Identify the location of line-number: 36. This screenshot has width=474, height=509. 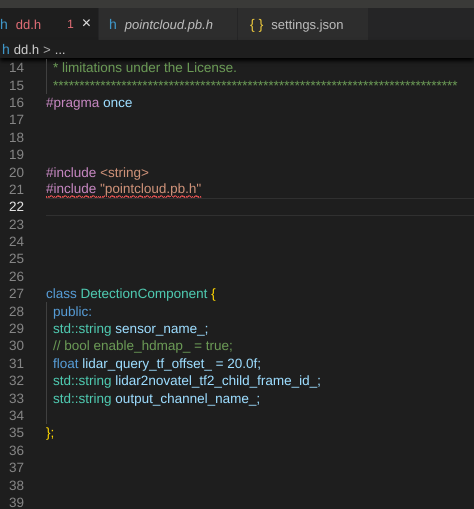
(16, 450).